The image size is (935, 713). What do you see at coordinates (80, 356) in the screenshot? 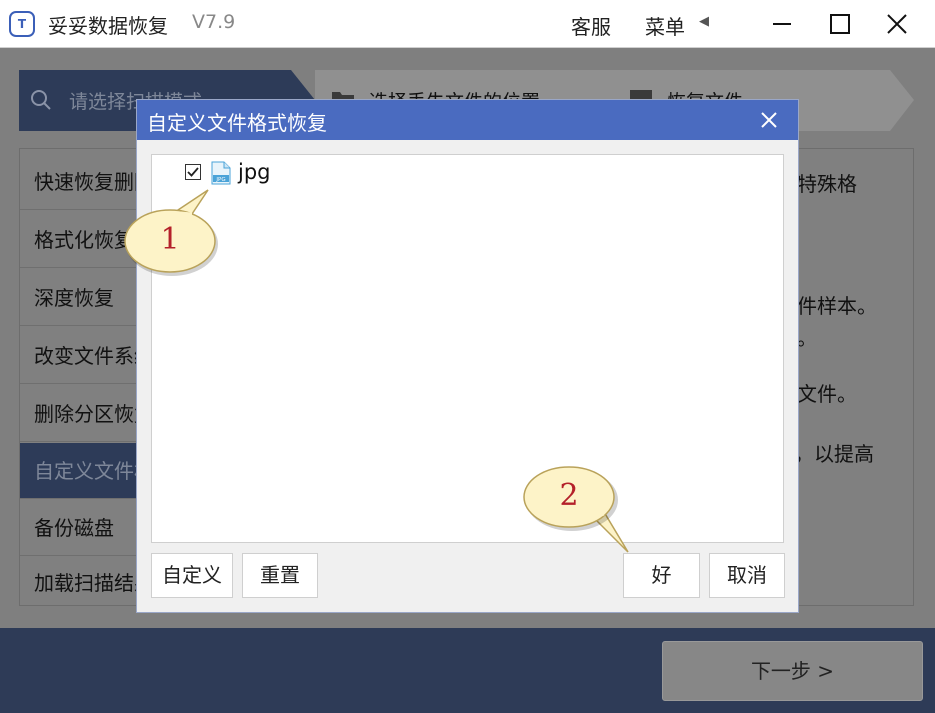
I see `mode-item: 改变文件系统恢复` at bounding box center [80, 356].